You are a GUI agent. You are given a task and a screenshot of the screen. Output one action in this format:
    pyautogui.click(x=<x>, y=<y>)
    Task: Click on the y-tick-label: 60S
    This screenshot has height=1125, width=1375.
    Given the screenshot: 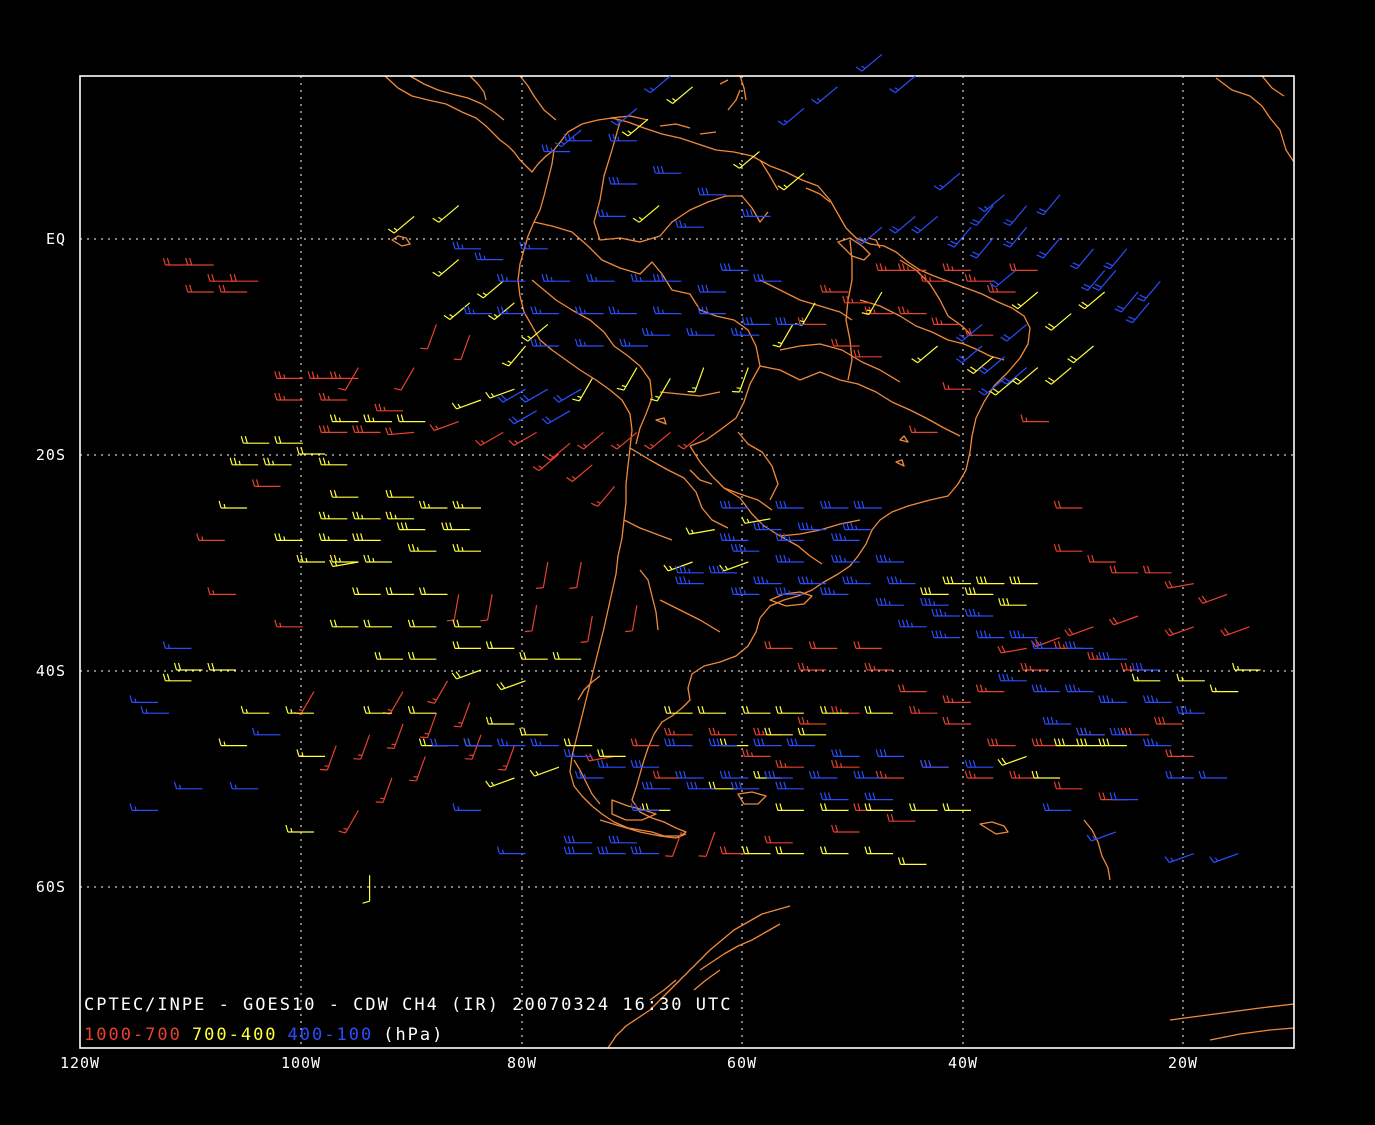 What is the action you would take?
    pyautogui.click(x=51, y=887)
    